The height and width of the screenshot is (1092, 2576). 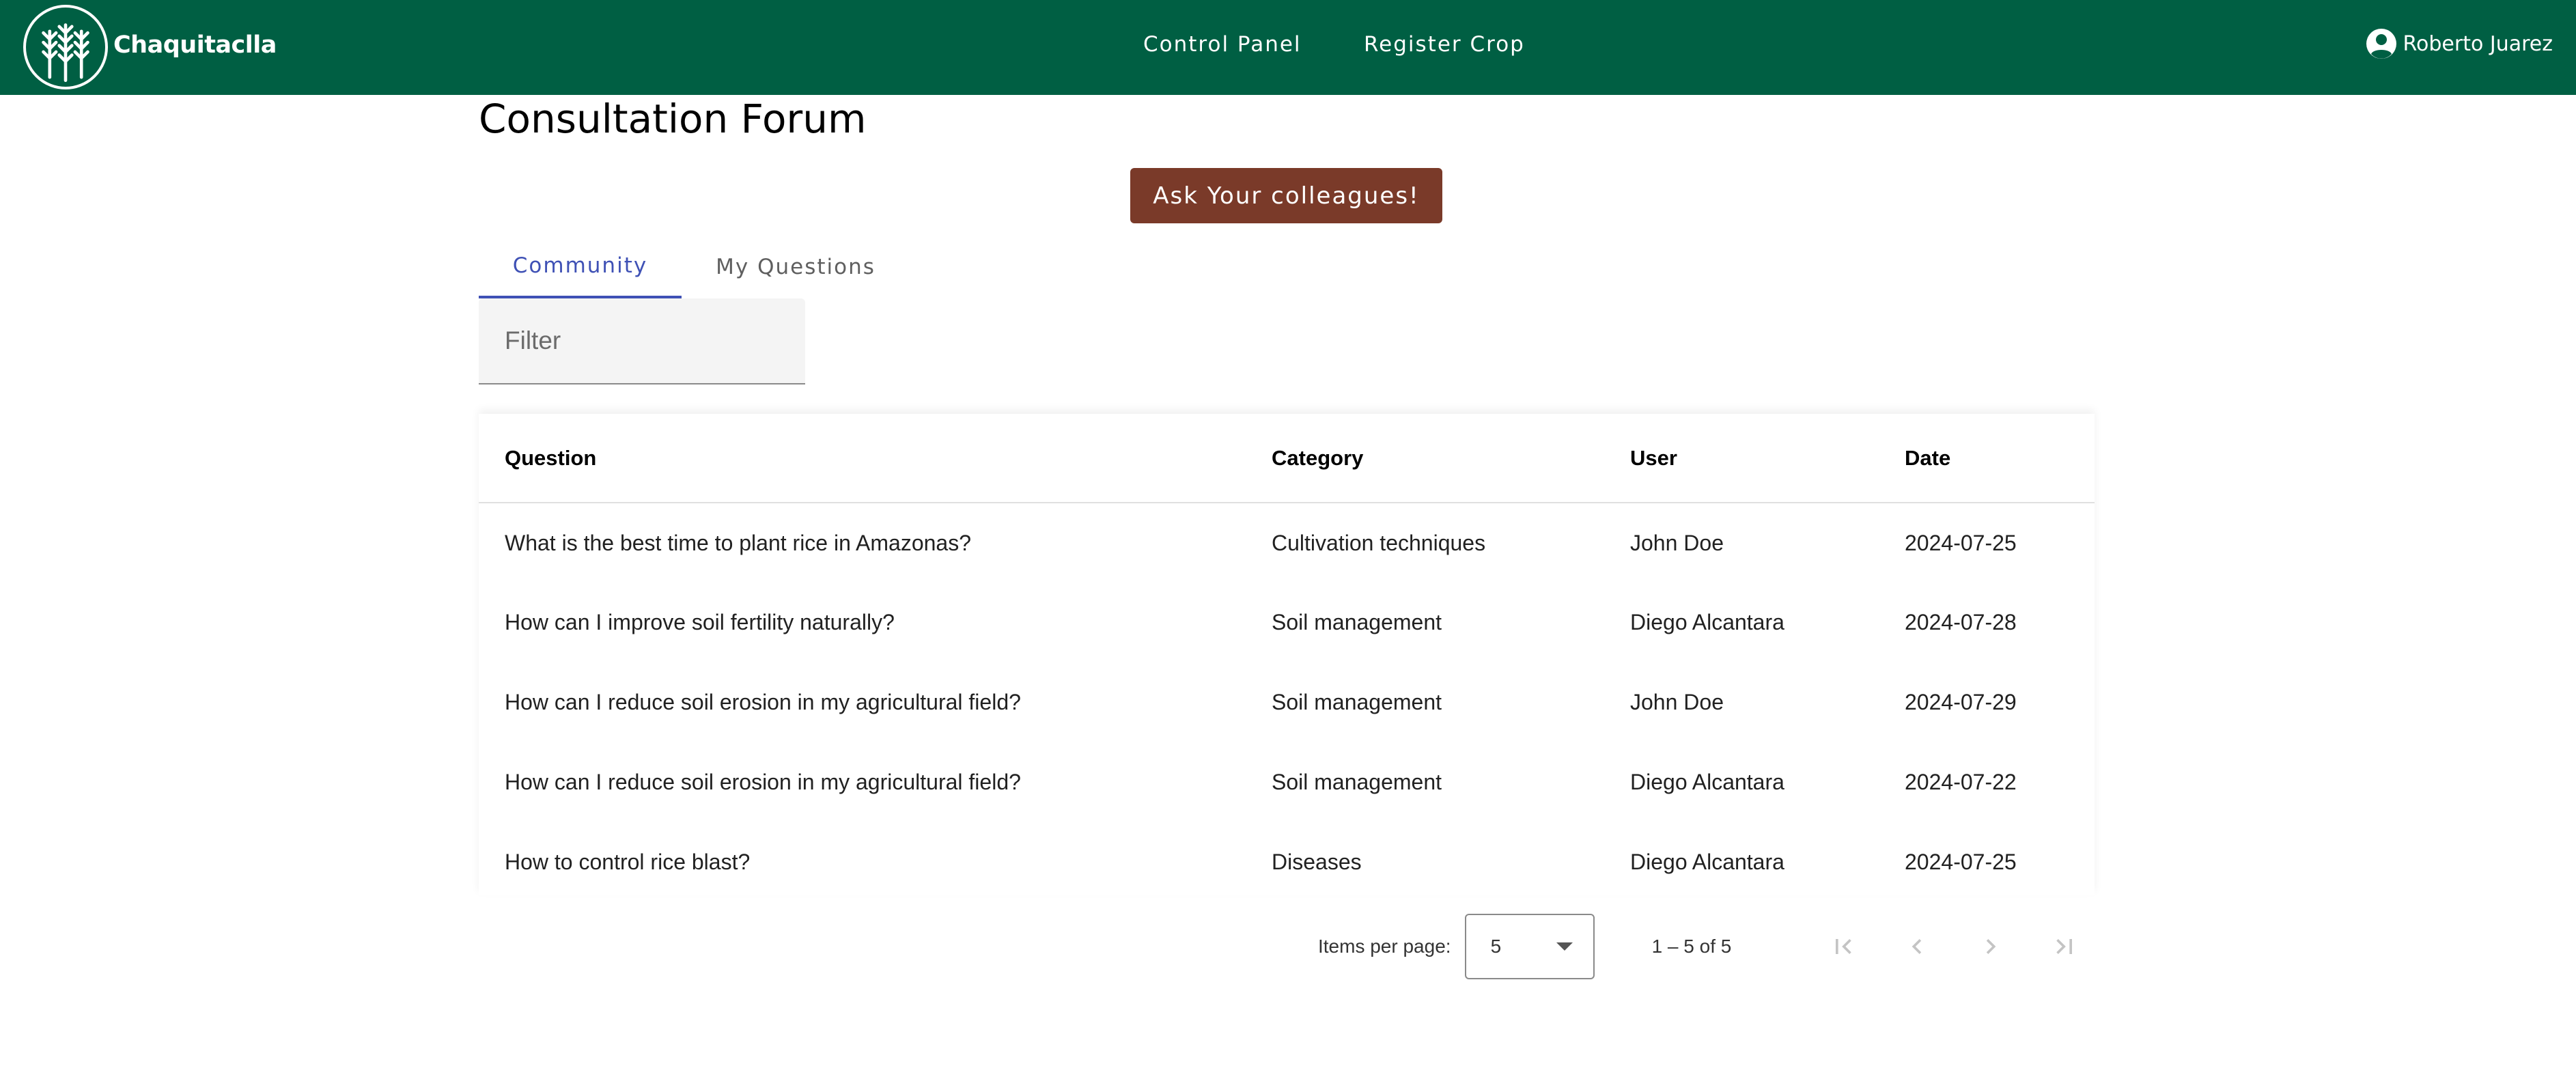 What do you see at coordinates (1961, 782) in the screenshot?
I see `cell-date: 2024-07-22` at bounding box center [1961, 782].